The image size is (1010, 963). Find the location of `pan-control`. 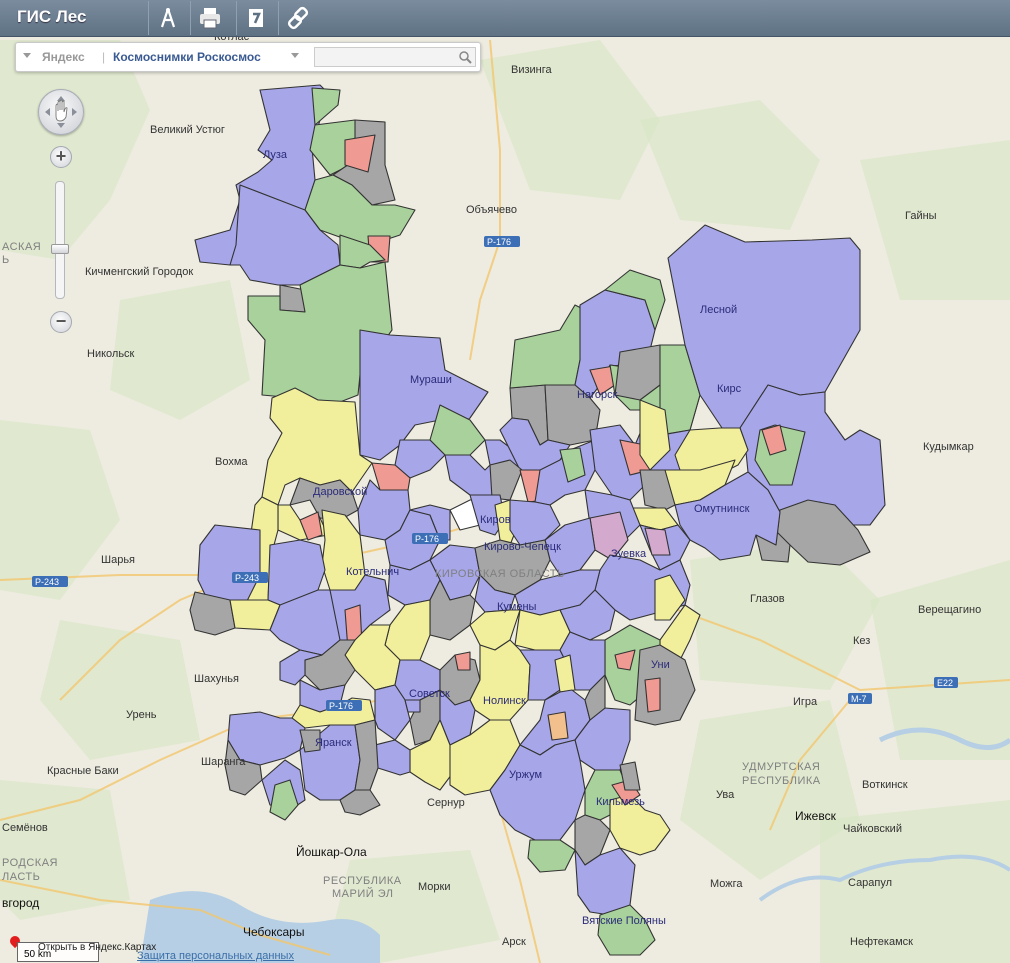

pan-control is located at coordinates (61, 112).